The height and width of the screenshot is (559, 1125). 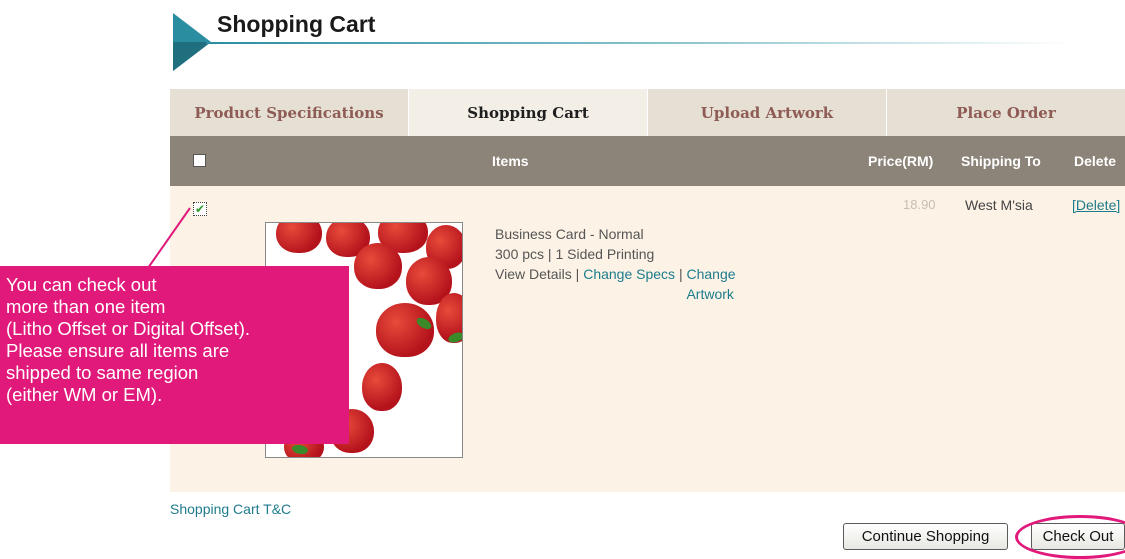 What do you see at coordinates (118, 350) in the screenshot?
I see `callout-line: Please ensure all items are` at bounding box center [118, 350].